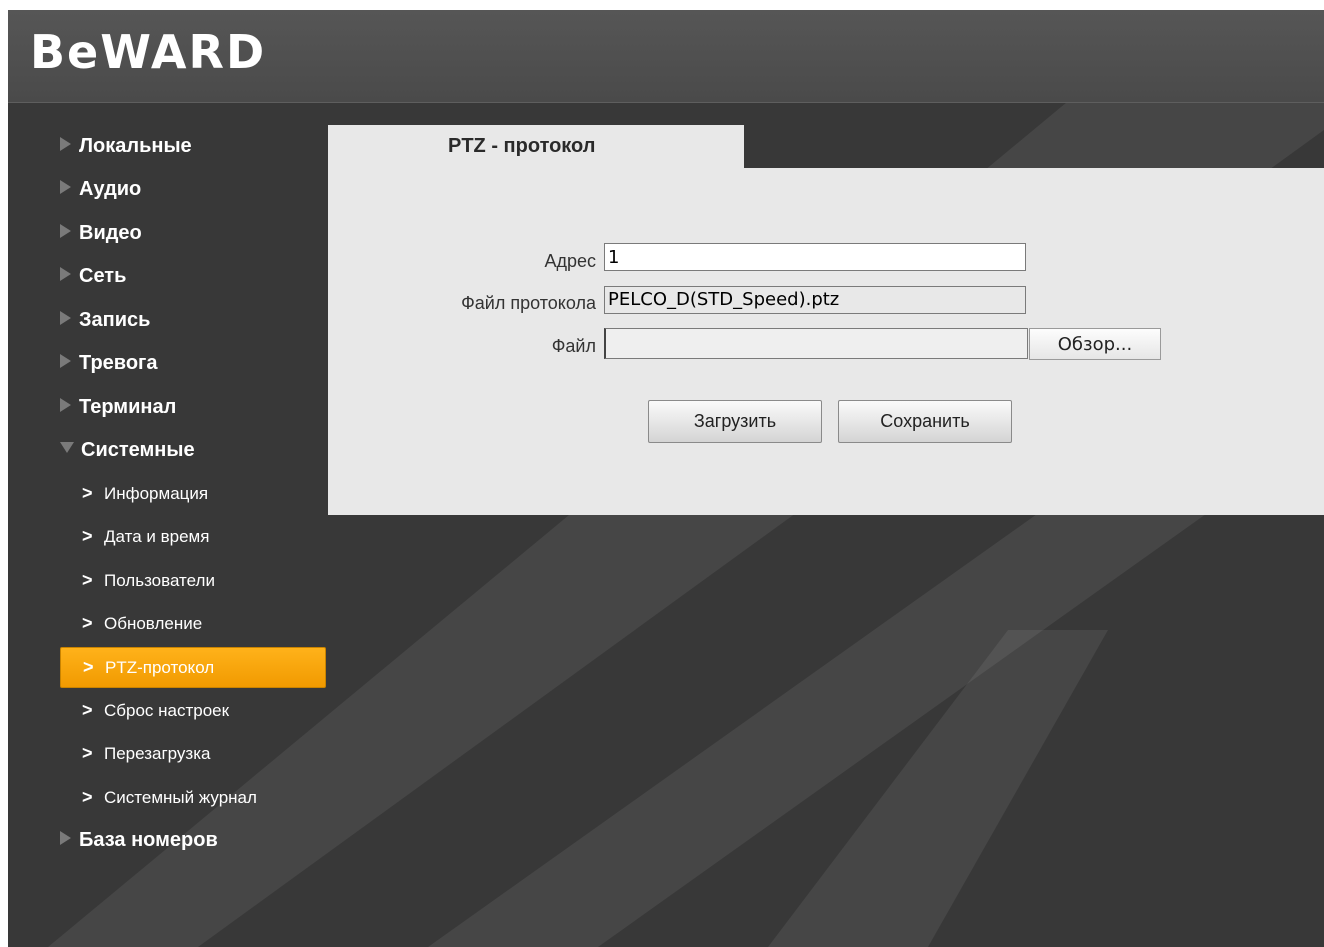 The height and width of the screenshot is (947, 1324). I want to click on logo-wordmark: BeWARD, so click(148, 50).